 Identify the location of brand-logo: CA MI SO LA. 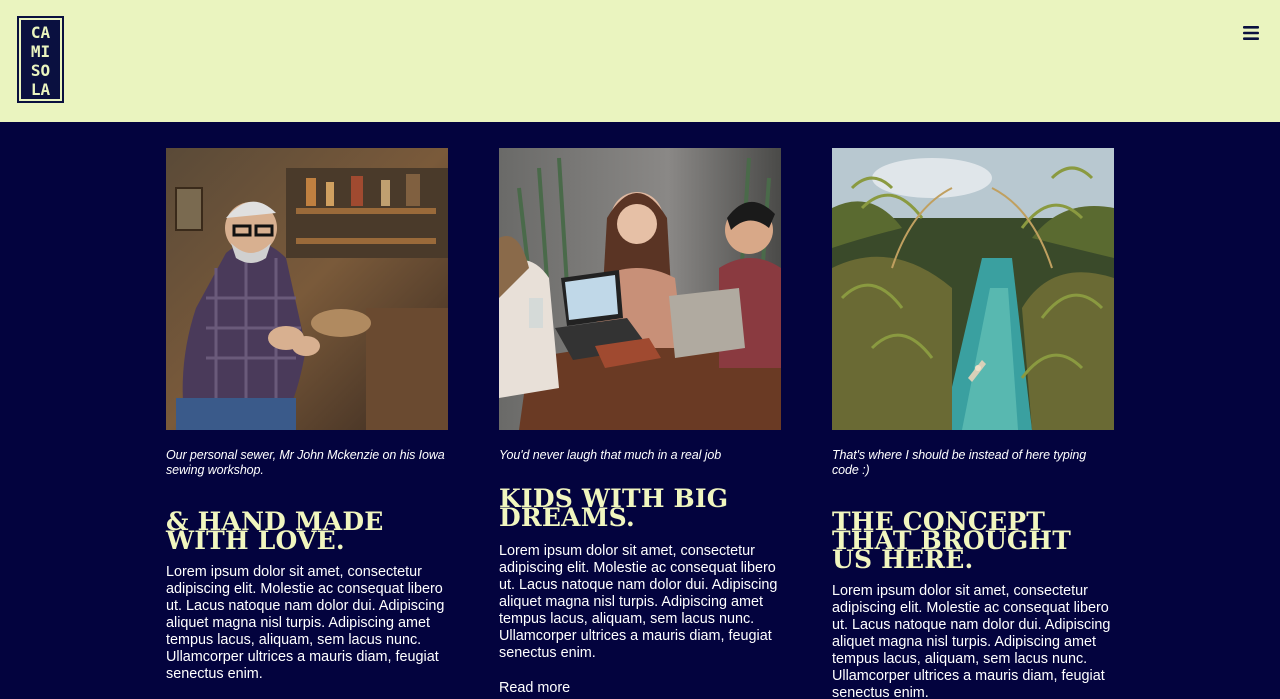
(40, 59).